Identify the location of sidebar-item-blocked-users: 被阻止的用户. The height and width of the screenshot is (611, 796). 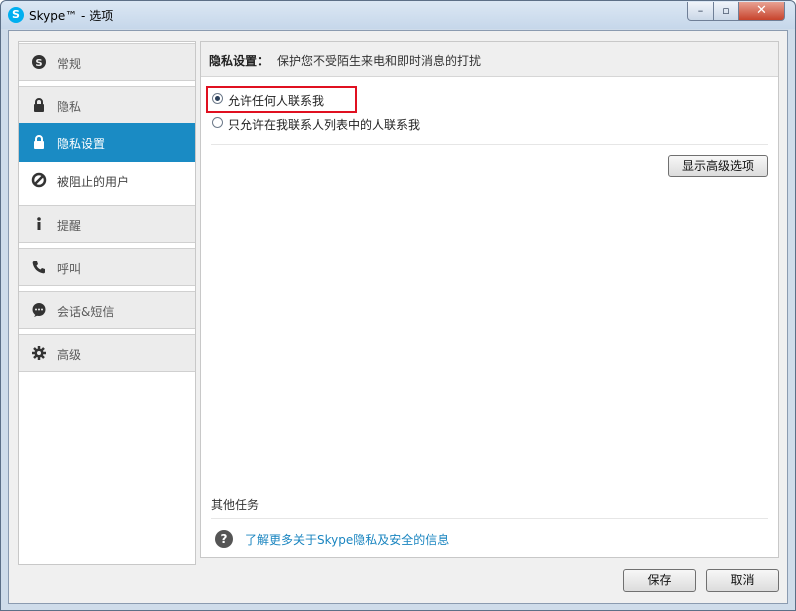
(107, 181).